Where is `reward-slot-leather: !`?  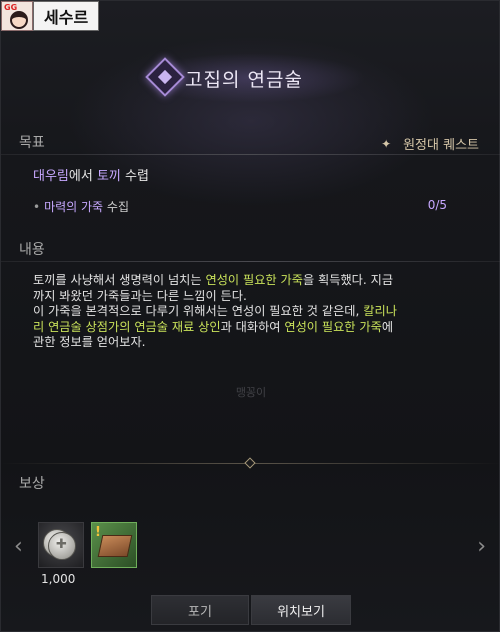
reward-slot-leather: ! is located at coordinates (114, 545).